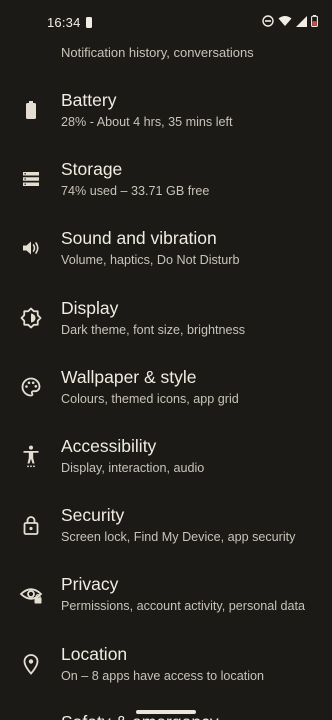 Image resolution: width=332 pixels, height=720 pixels. I want to click on settings-item-subtitle: 74% used – 33.71 GB free, so click(135, 191).